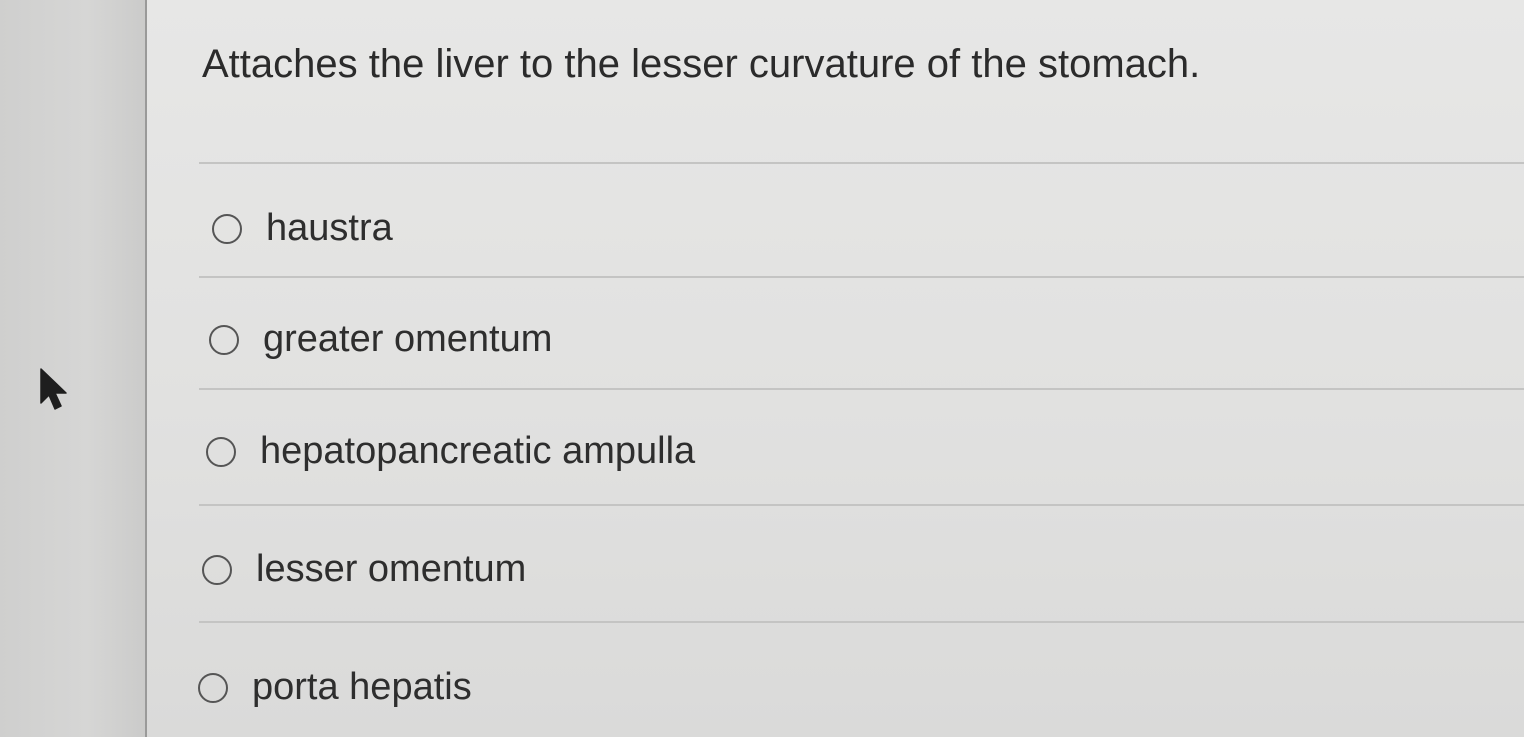 The height and width of the screenshot is (737, 1524). I want to click on option-label: greater omentum, so click(408, 339).